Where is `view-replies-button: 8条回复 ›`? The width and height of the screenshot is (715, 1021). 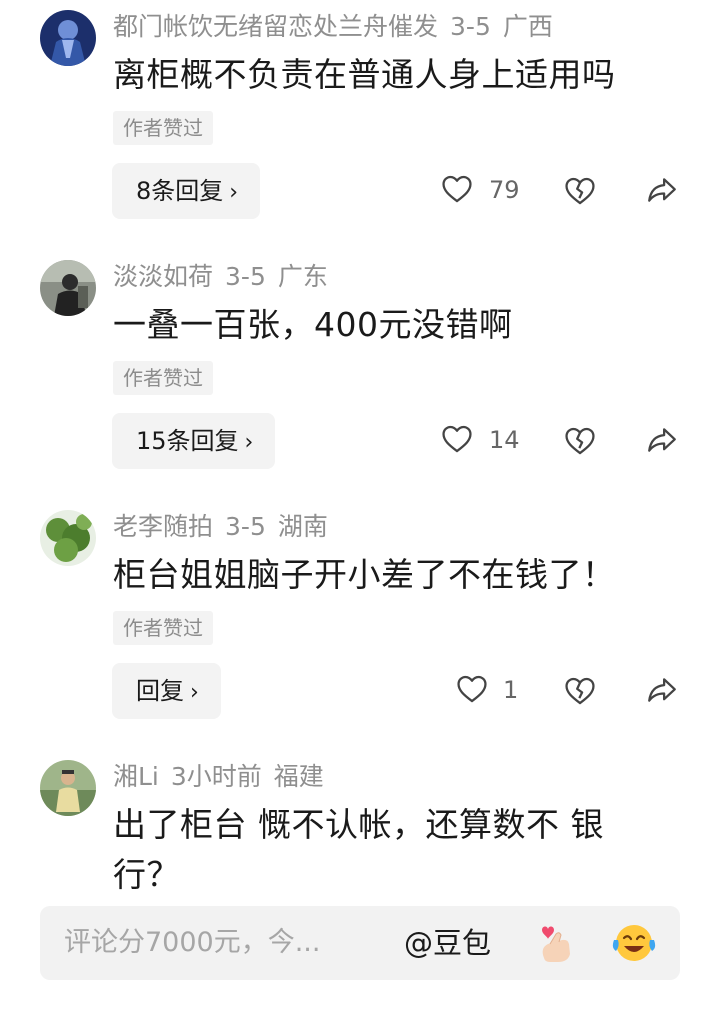 view-replies-button: 8条回复 › is located at coordinates (186, 191).